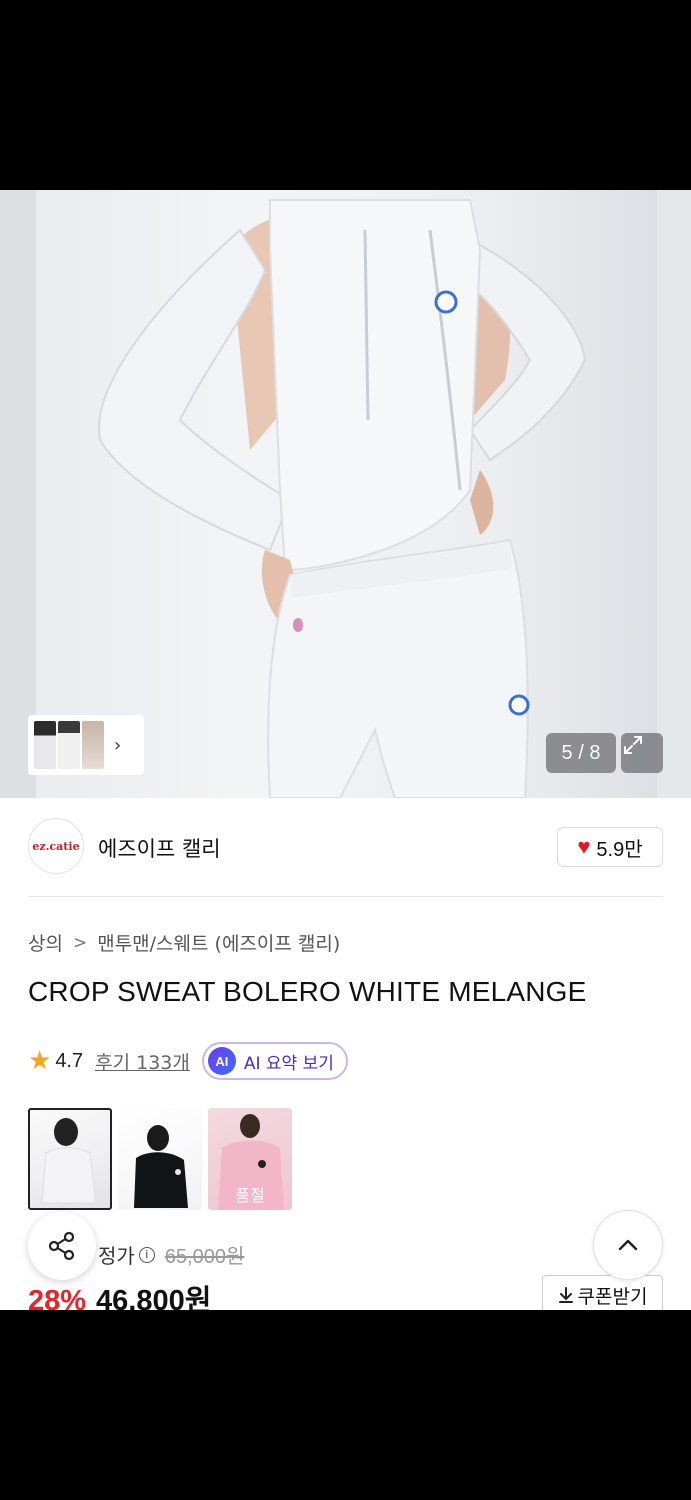 This screenshot has height=1500, width=691. I want to click on variant-white-image, so click(69, 1161).